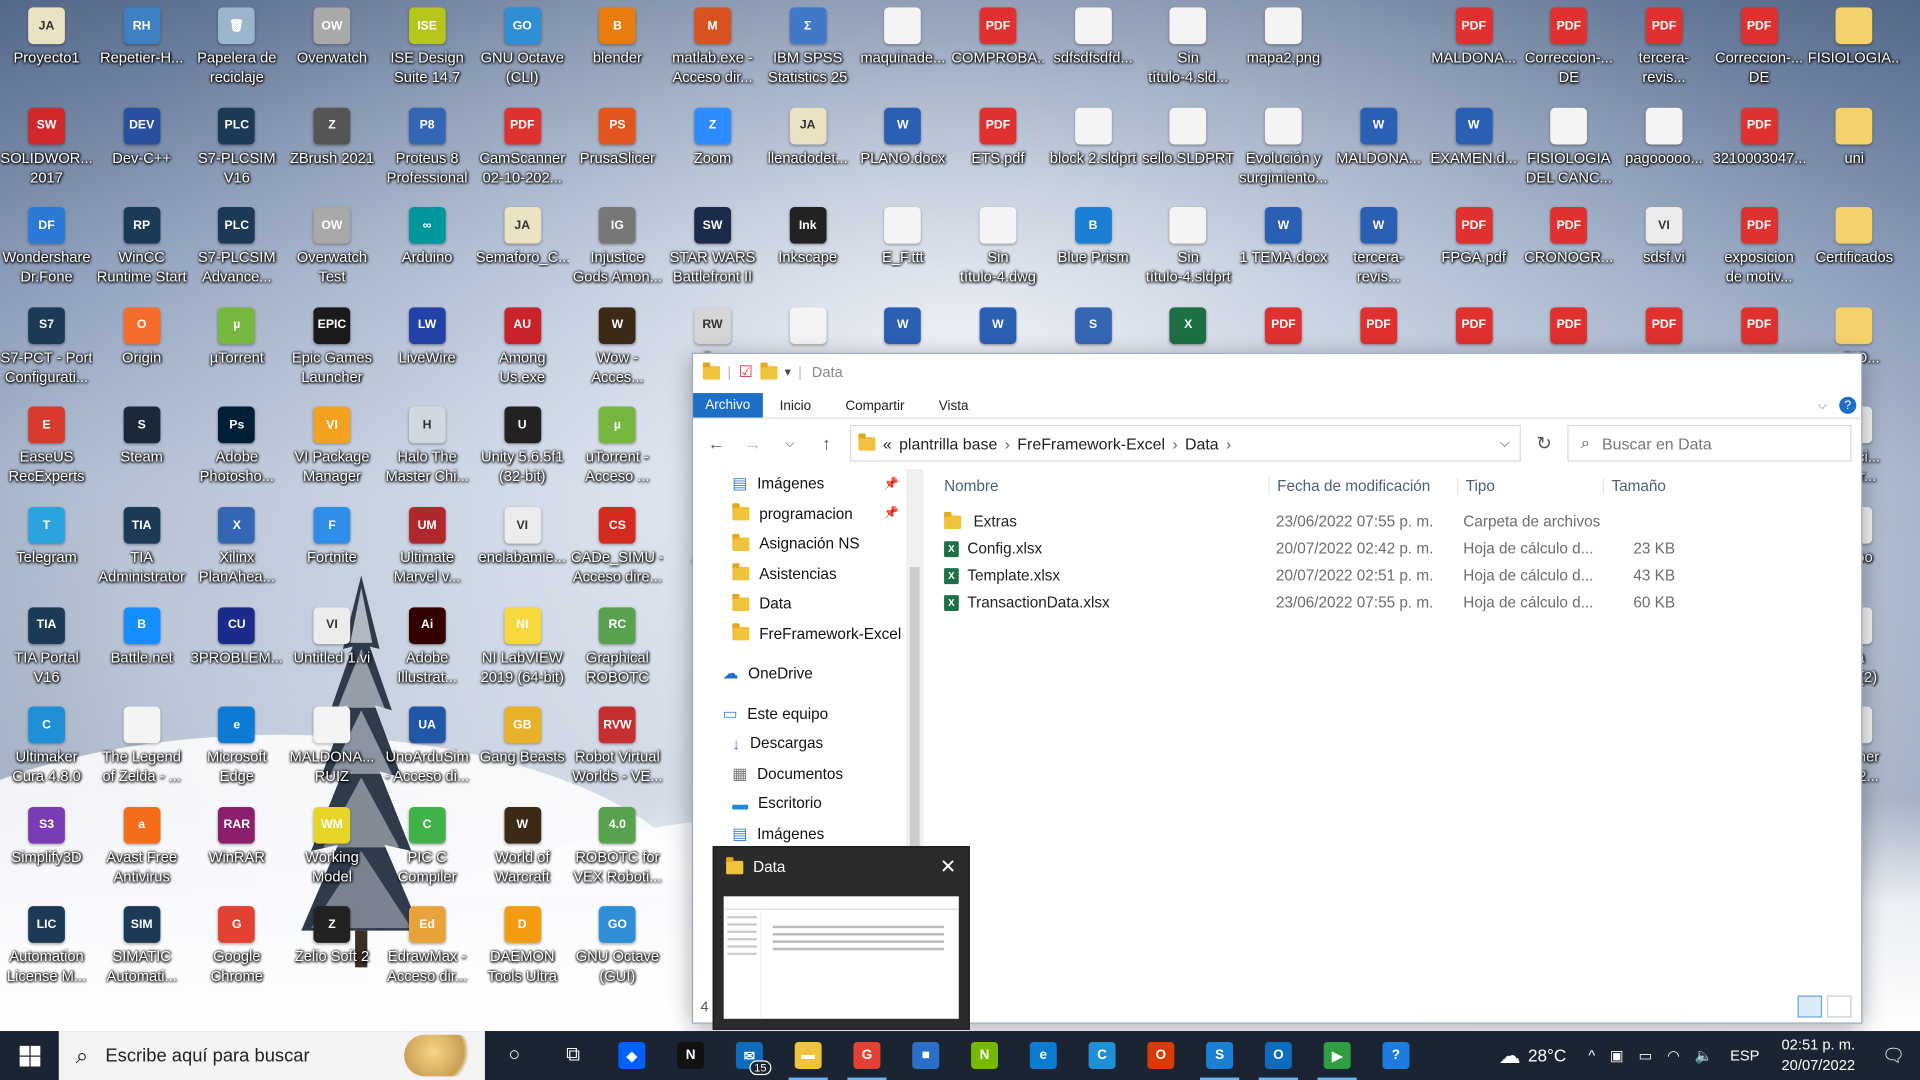 This screenshot has height=1080, width=1920. Describe the element at coordinates (902, 254) in the screenshot. I see `desktop-icon: E_F.ttt` at that location.